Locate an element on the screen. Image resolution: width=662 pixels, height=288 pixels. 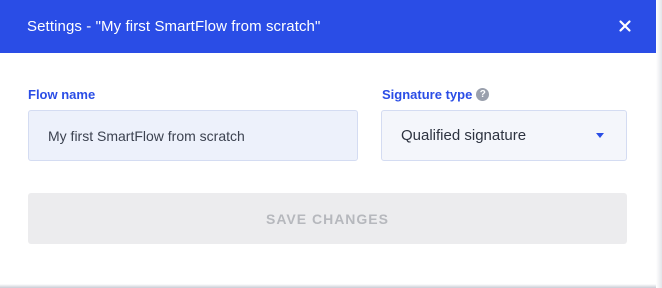
signature-type-select: Qualified signature is located at coordinates (504, 135).